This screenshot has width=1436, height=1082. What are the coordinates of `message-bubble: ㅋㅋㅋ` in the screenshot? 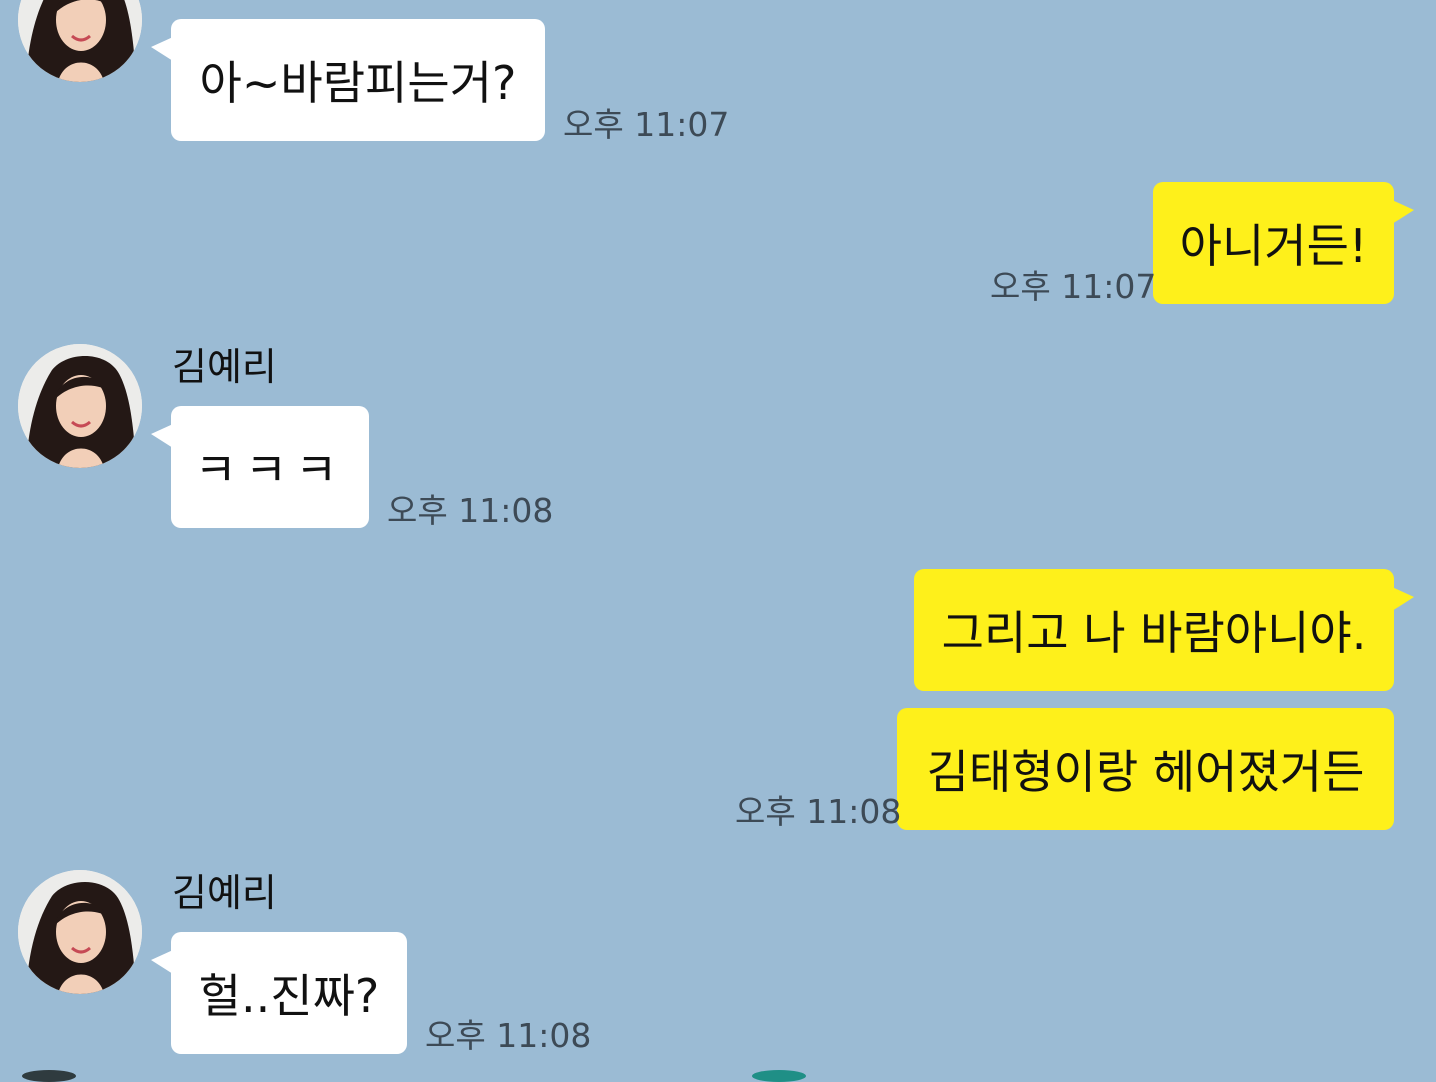 It's located at (260, 467).